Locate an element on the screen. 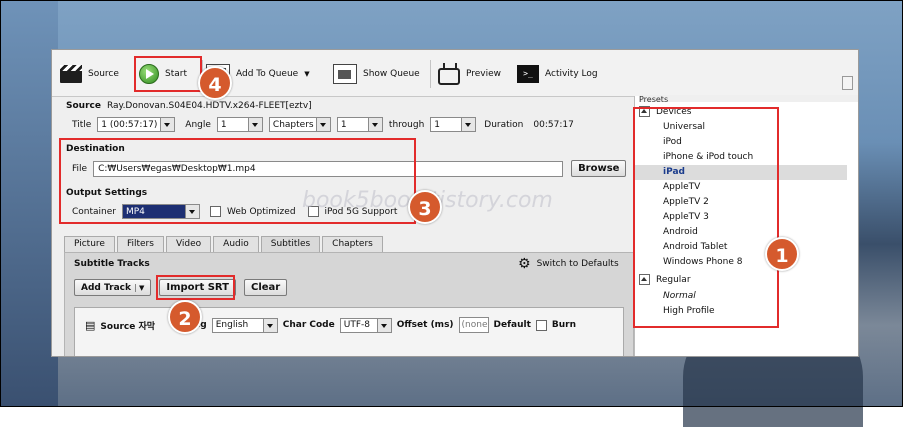 Image resolution: width=903 pixels, height=427 pixels. add-track-label: Add Track is located at coordinates (106, 287).